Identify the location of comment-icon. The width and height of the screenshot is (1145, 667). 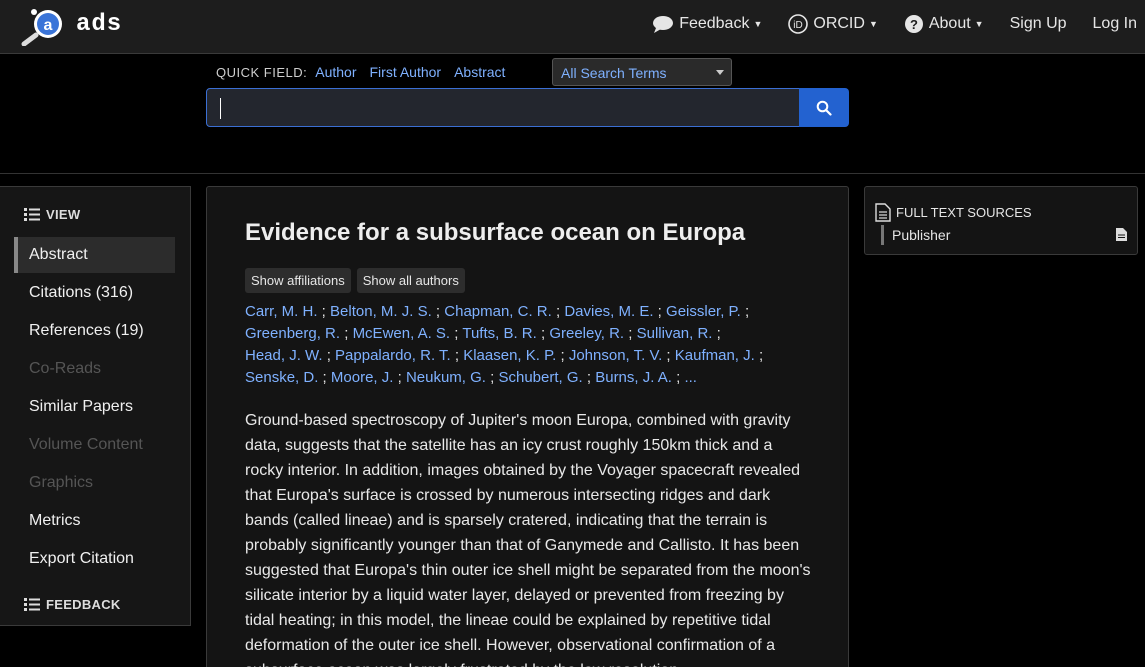
(663, 24).